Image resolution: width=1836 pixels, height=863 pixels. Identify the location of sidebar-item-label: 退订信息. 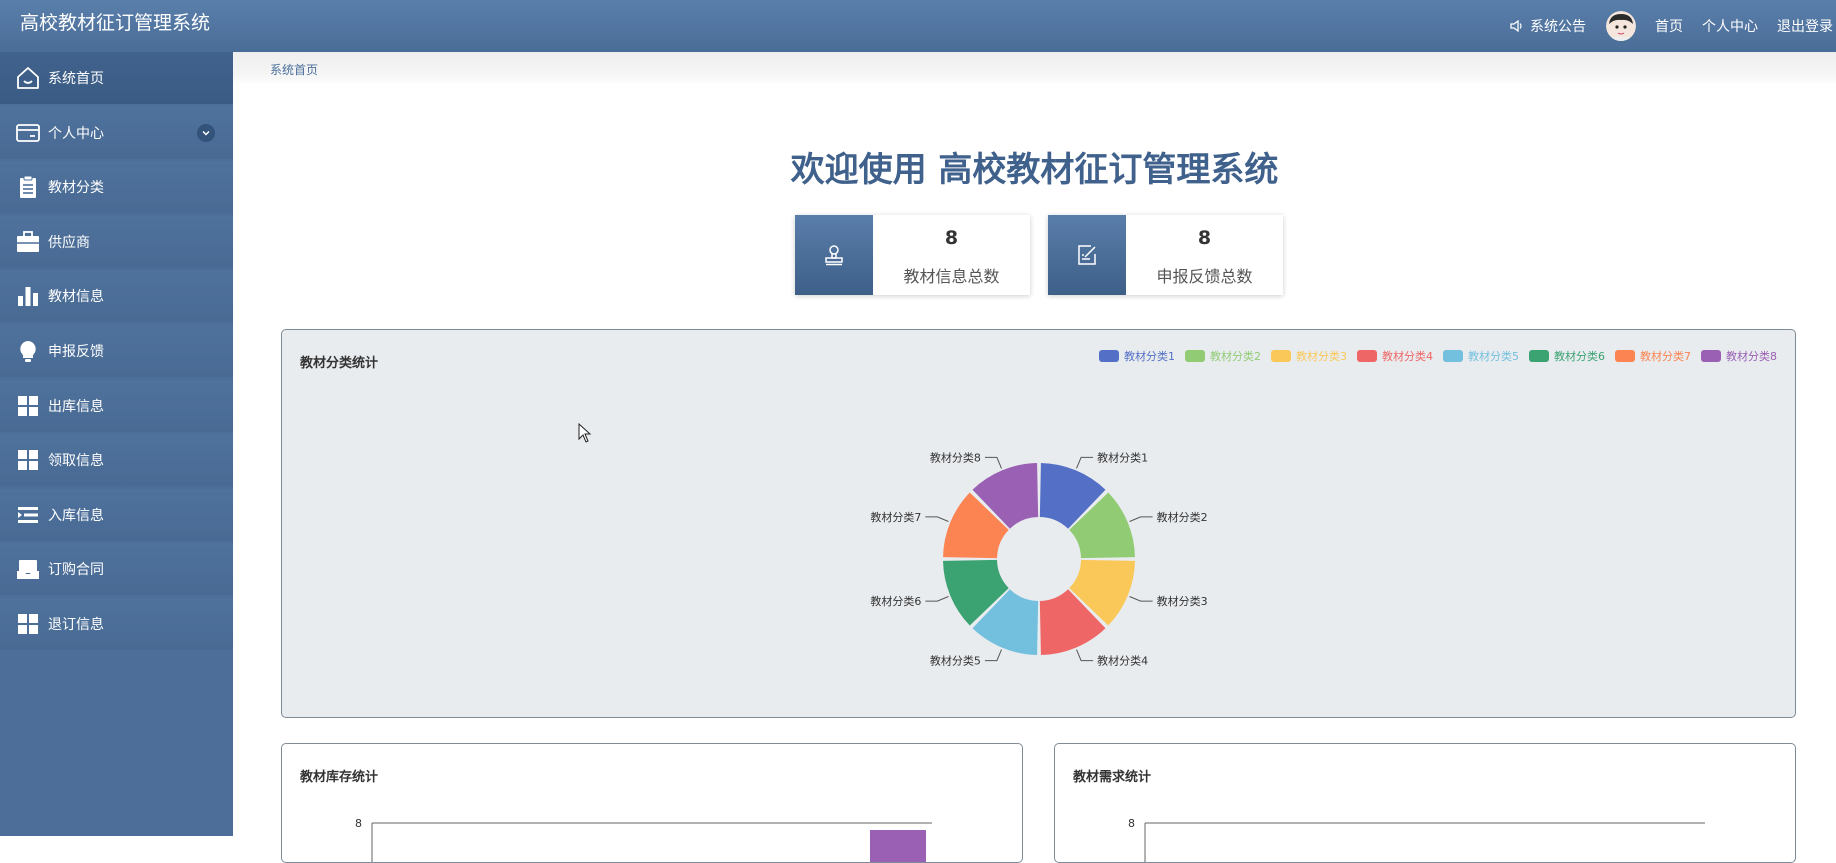
(76, 624).